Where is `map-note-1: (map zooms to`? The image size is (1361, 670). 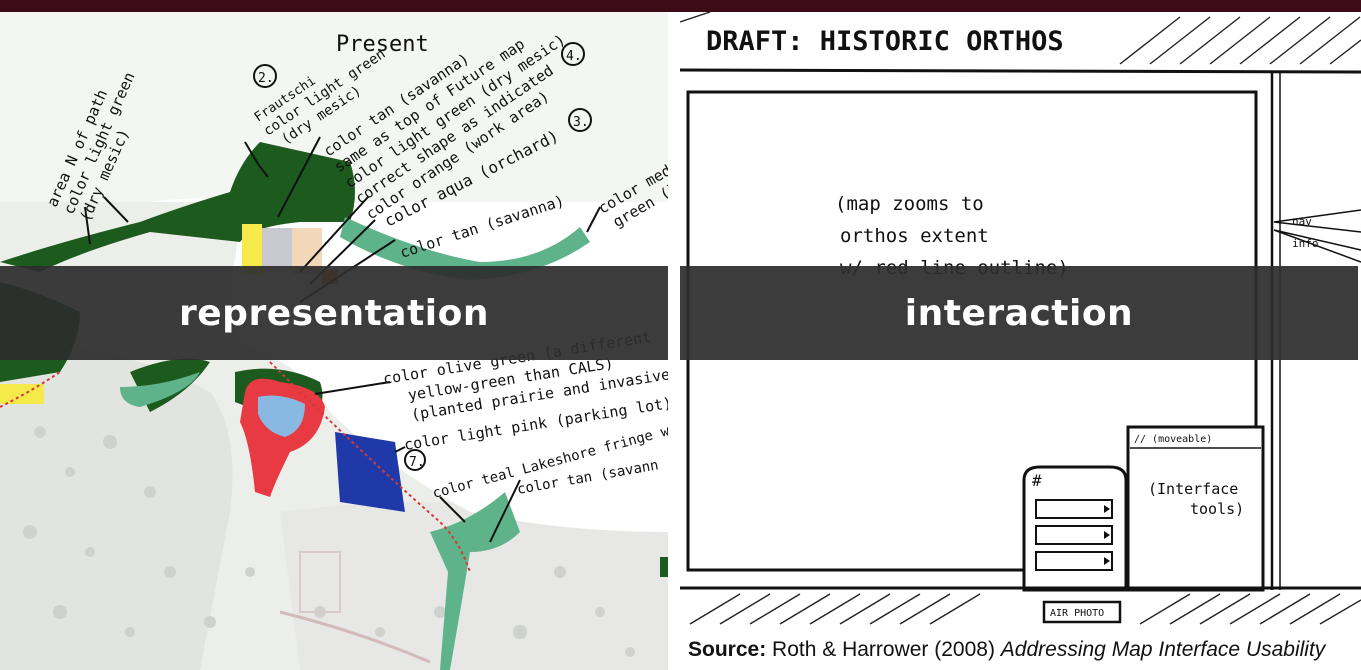 map-note-1: (map zooms to is located at coordinates (909, 204).